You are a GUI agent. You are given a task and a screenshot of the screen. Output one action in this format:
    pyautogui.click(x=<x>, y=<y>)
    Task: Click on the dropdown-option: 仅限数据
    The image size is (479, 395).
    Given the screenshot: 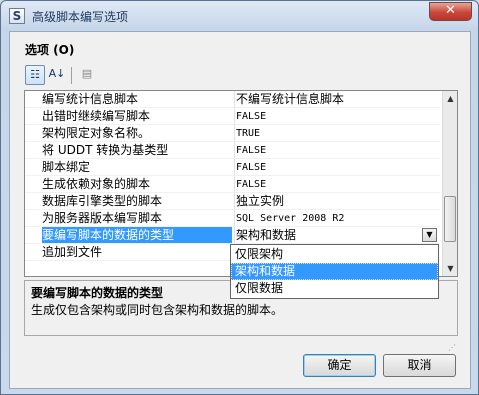 What is the action you would take?
    pyautogui.click(x=334, y=288)
    